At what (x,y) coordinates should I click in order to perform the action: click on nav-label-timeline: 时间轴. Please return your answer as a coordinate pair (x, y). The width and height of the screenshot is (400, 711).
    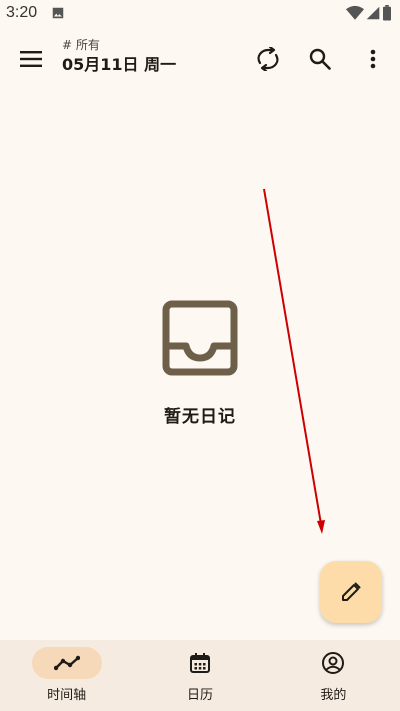
    Looking at the image, I should click on (67, 695).